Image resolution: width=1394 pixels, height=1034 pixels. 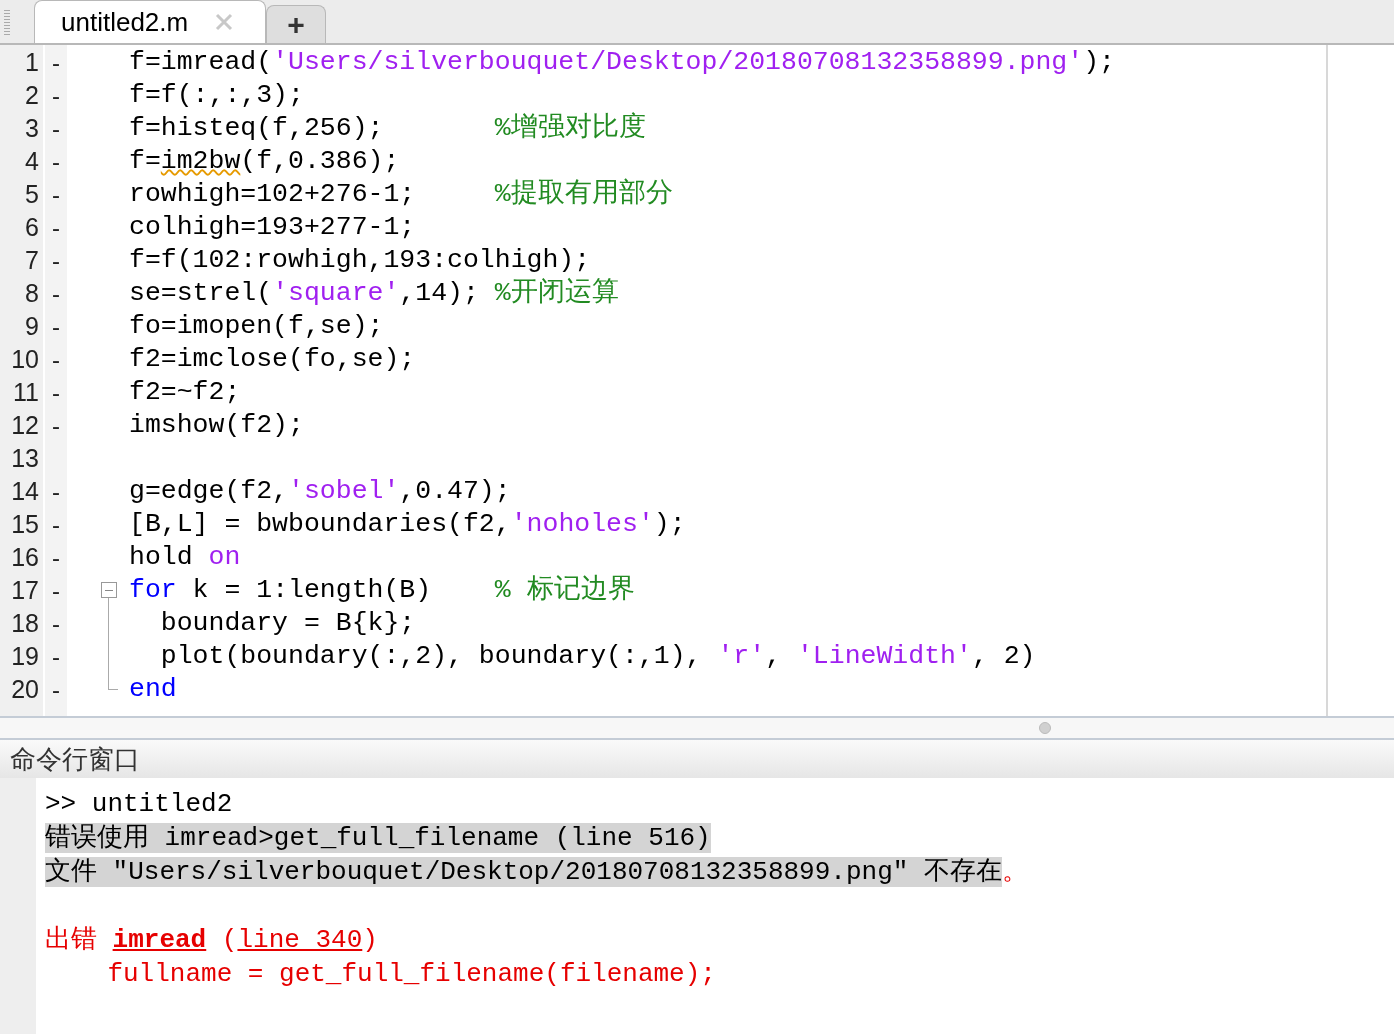 What do you see at coordinates (25, 359) in the screenshot?
I see `line-number: 10` at bounding box center [25, 359].